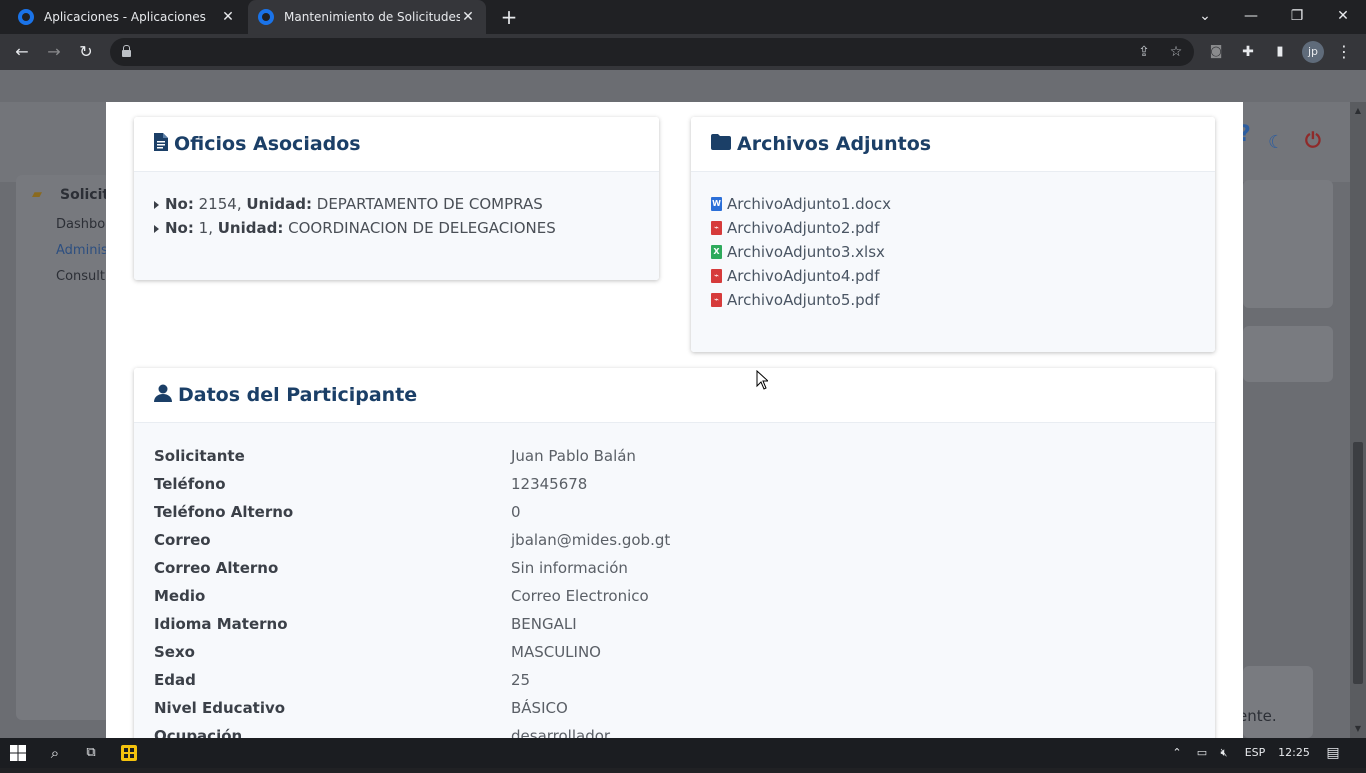 This screenshot has height=773, width=1366. What do you see at coordinates (1358, 728) in the screenshot?
I see `scroll-down-arrow-icon: ▼` at bounding box center [1358, 728].